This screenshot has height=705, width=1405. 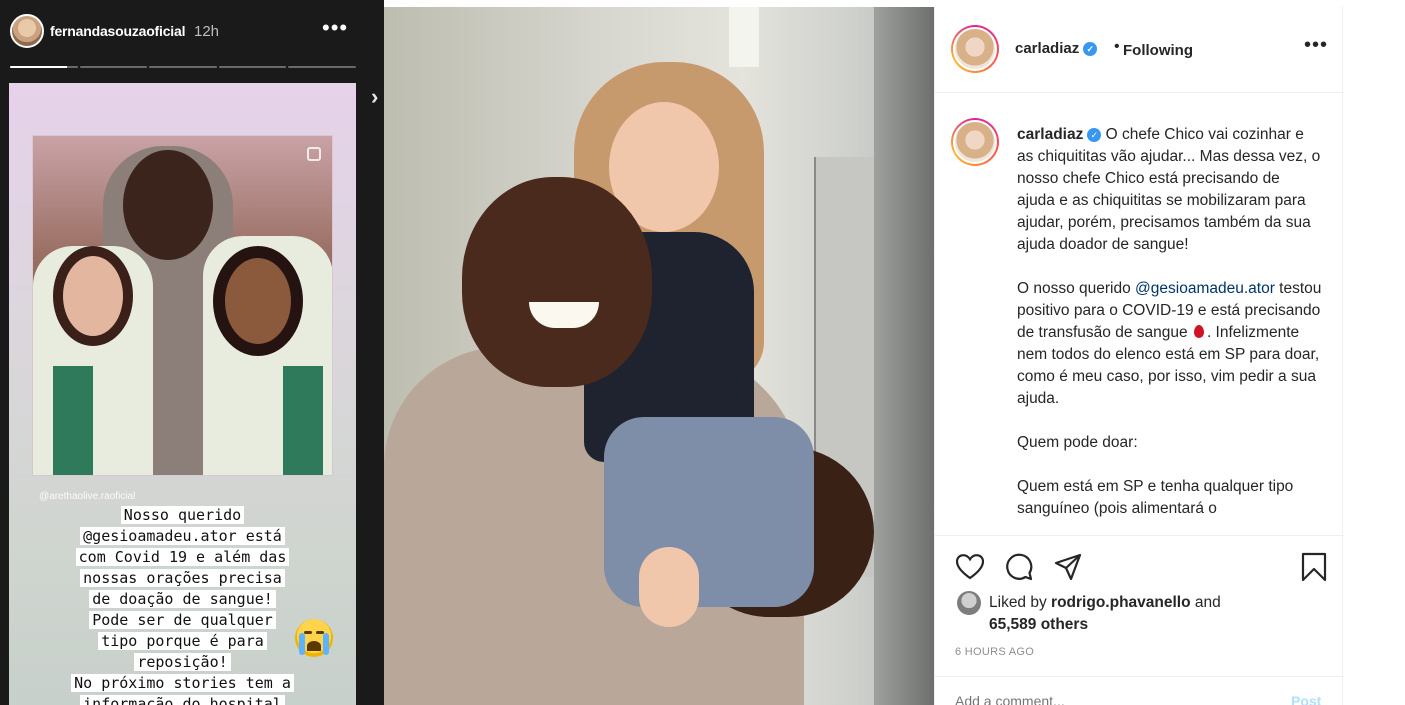 I want to click on liker-username: rodrigo.phavanello, so click(x=1121, y=602).